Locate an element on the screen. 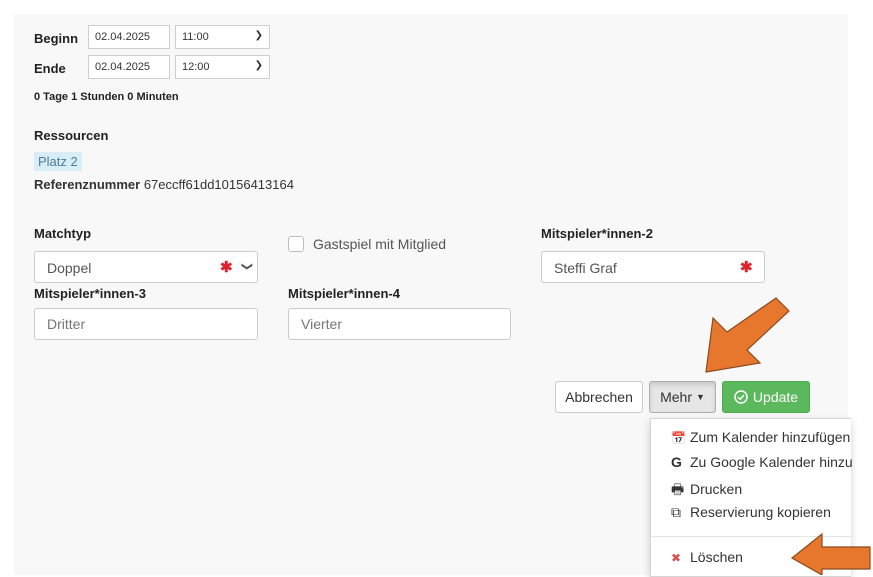  player2-input: Steffi Graf ✱ is located at coordinates (653, 267).